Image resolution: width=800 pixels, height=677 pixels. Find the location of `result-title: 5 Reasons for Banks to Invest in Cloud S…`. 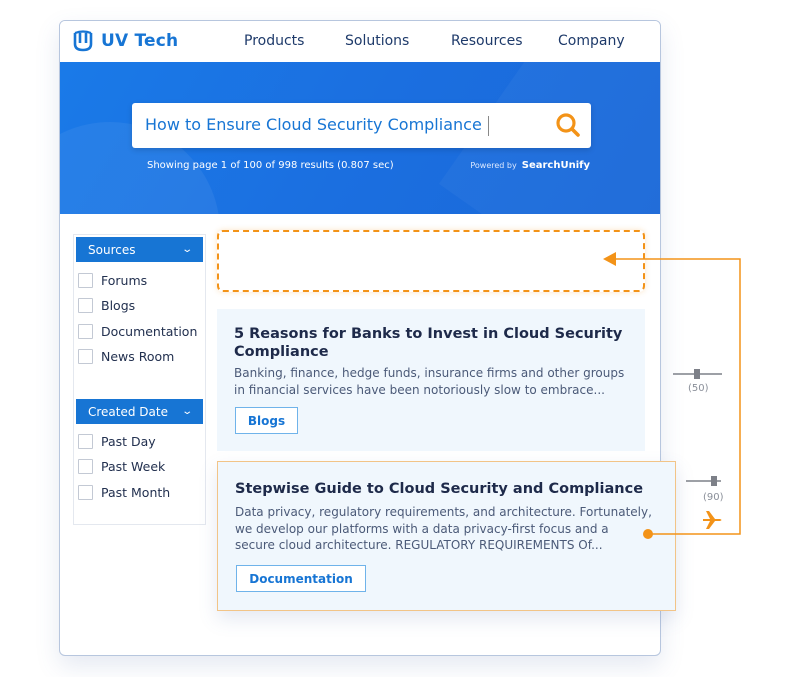

result-title: 5 Reasons for Banks to Invest in Cloud S… is located at coordinates (428, 343).